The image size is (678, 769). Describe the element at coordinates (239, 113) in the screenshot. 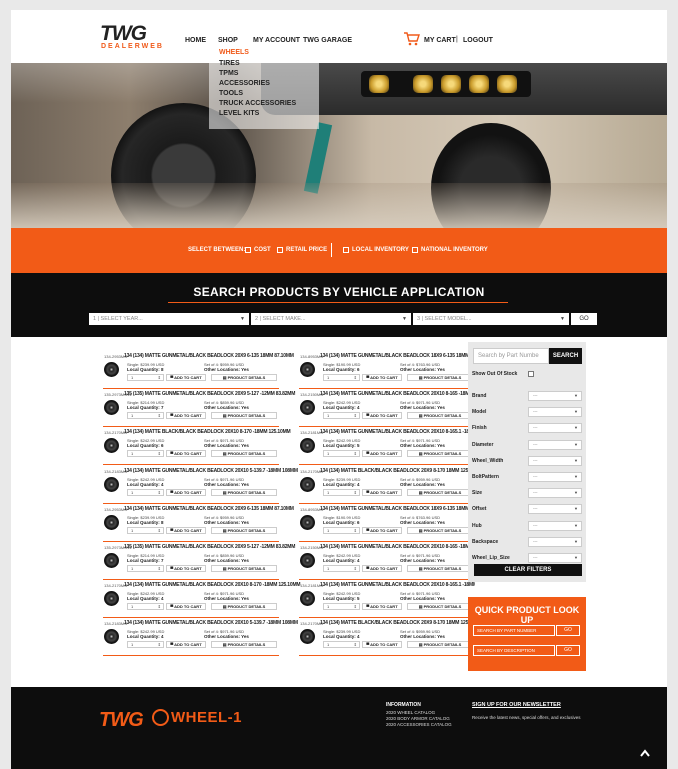

I see `menu-item-level-kits: LEVEL KITS` at that location.